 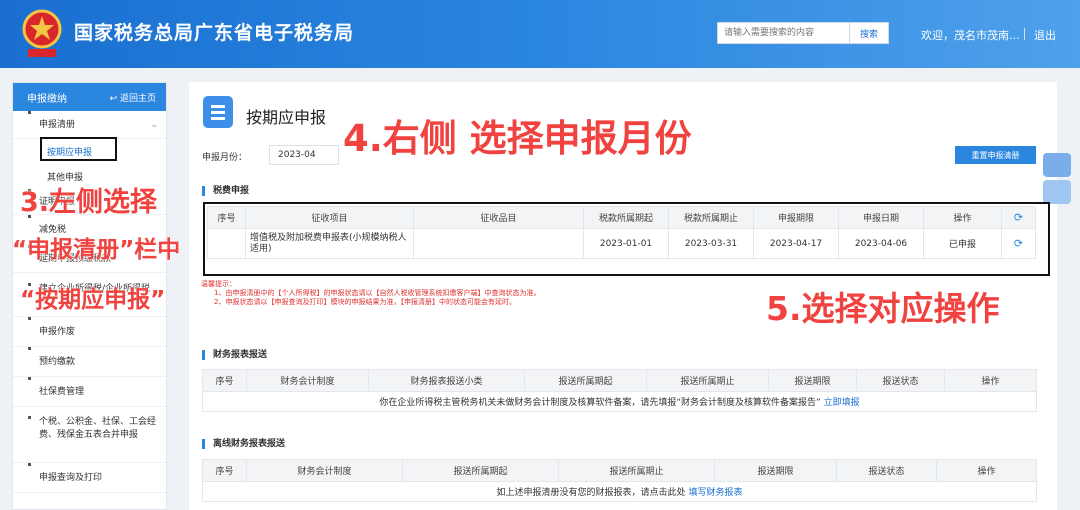 I want to click on header-divider, so click(x=1024, y=34).